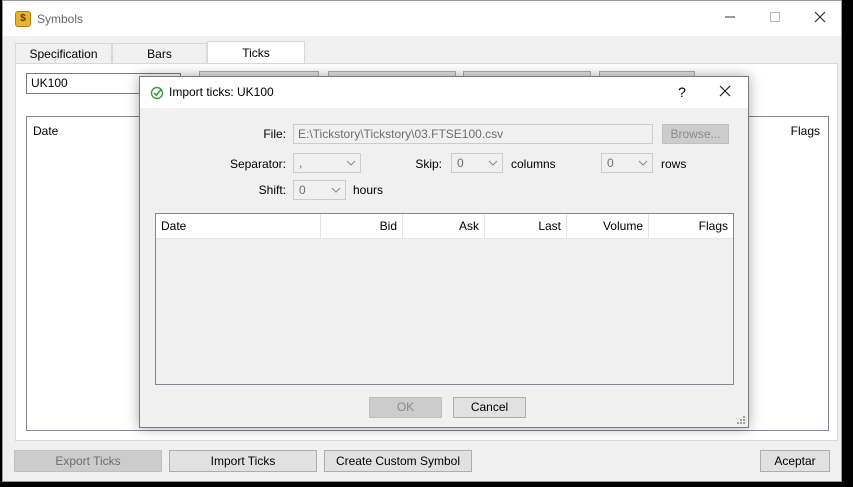 The width and height of the screenshot is (853, 487). I want to click on minimize-button, so click(730, 18).